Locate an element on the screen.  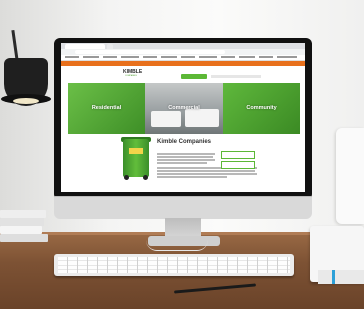
hero-panel-community: Community is located at coordinates (261, 108).